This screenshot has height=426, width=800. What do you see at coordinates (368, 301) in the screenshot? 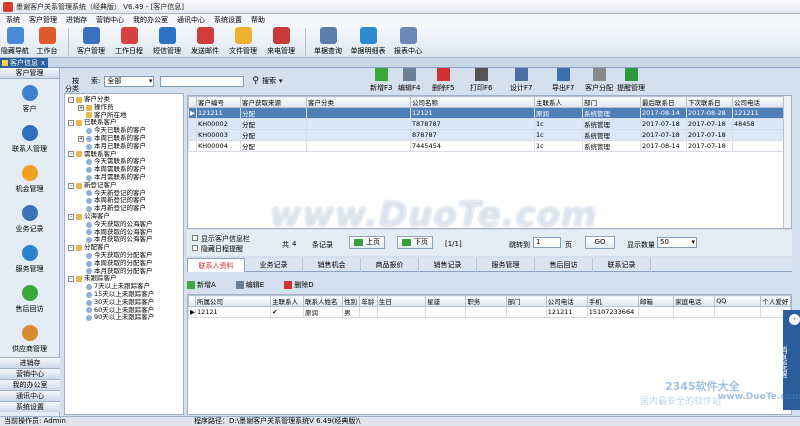
I see `column-header: 年龄` at bounding box center [368, 301].